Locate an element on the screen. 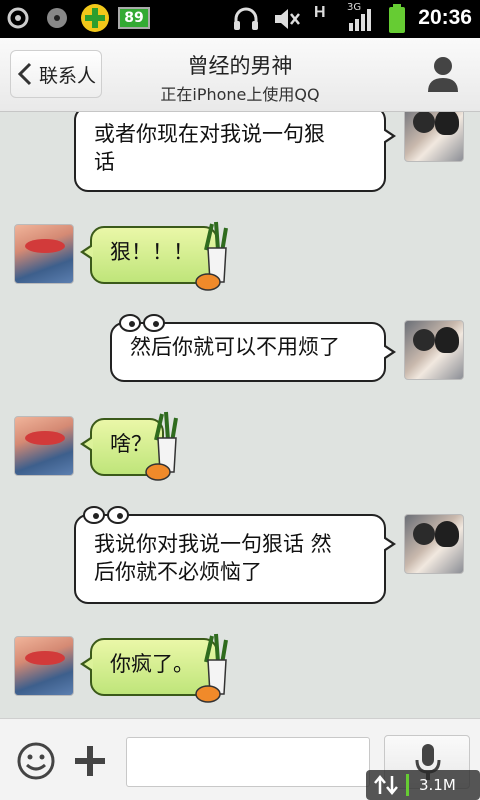 This screenshot has height=800, width=480. message-bubble-sent: 然后你就可以不用烦了 is located at coordinates (253, 348).